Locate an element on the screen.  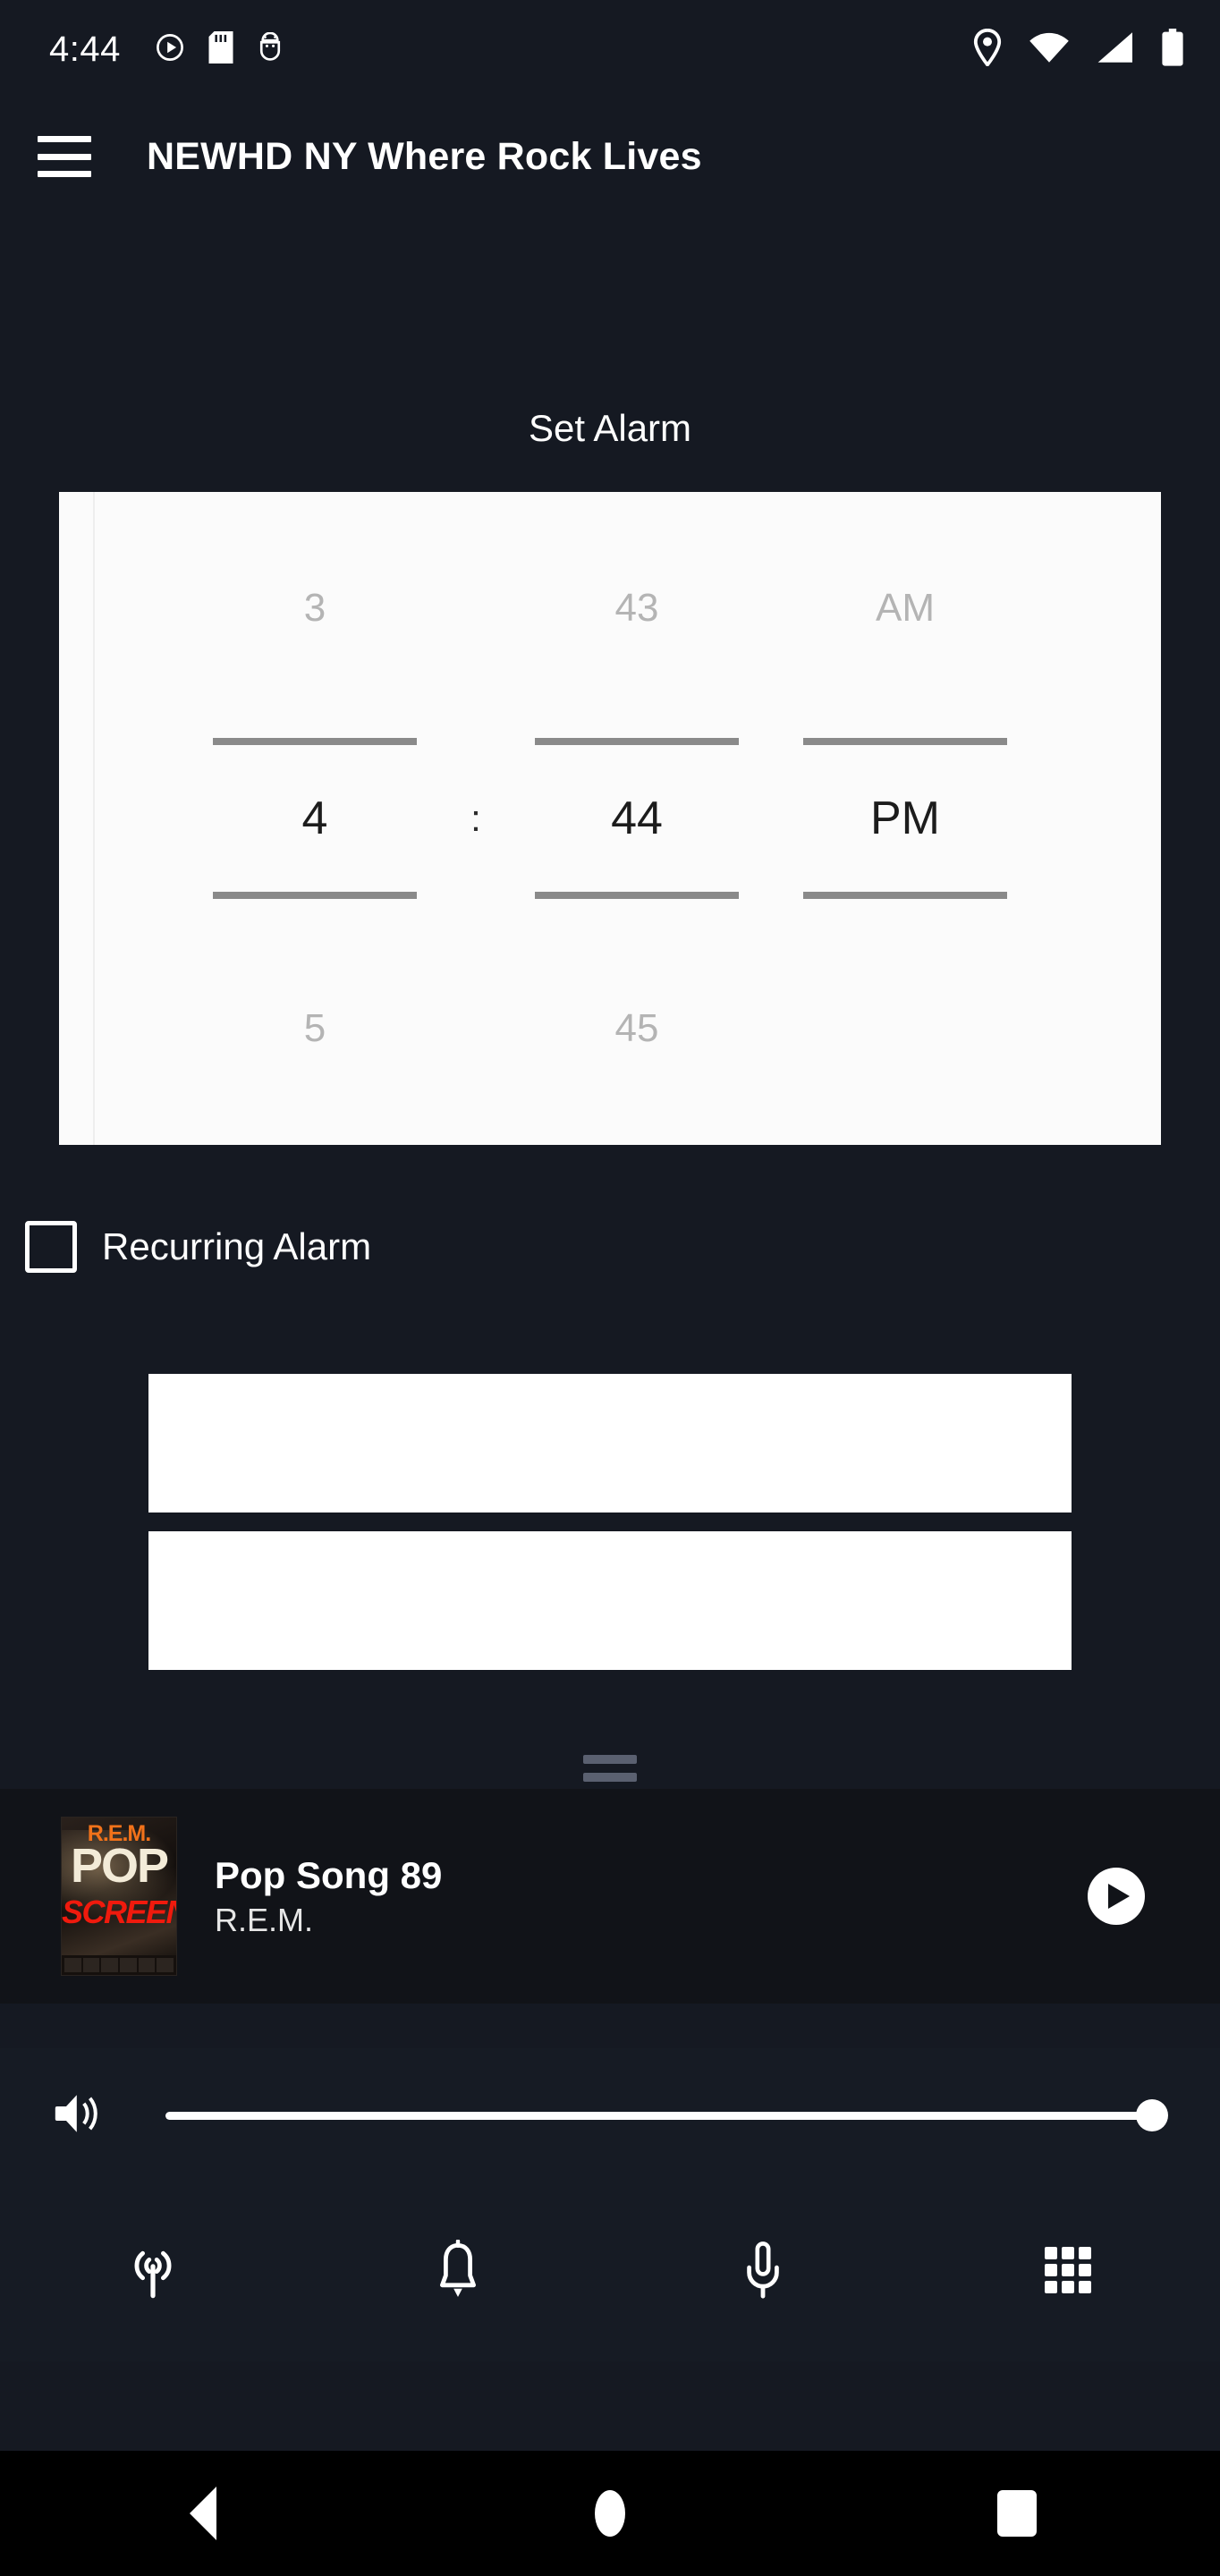
hour-next: 5 is located at coordinates (315, 1028).